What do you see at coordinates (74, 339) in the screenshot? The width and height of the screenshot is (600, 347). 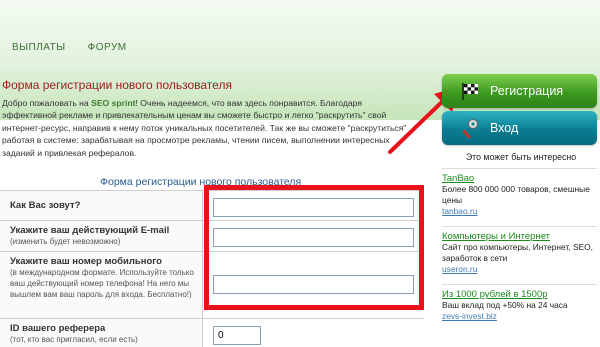 I see `referer-hint: (тот, кто вас пригласил, если есть)` at bounding box center [74, 339].